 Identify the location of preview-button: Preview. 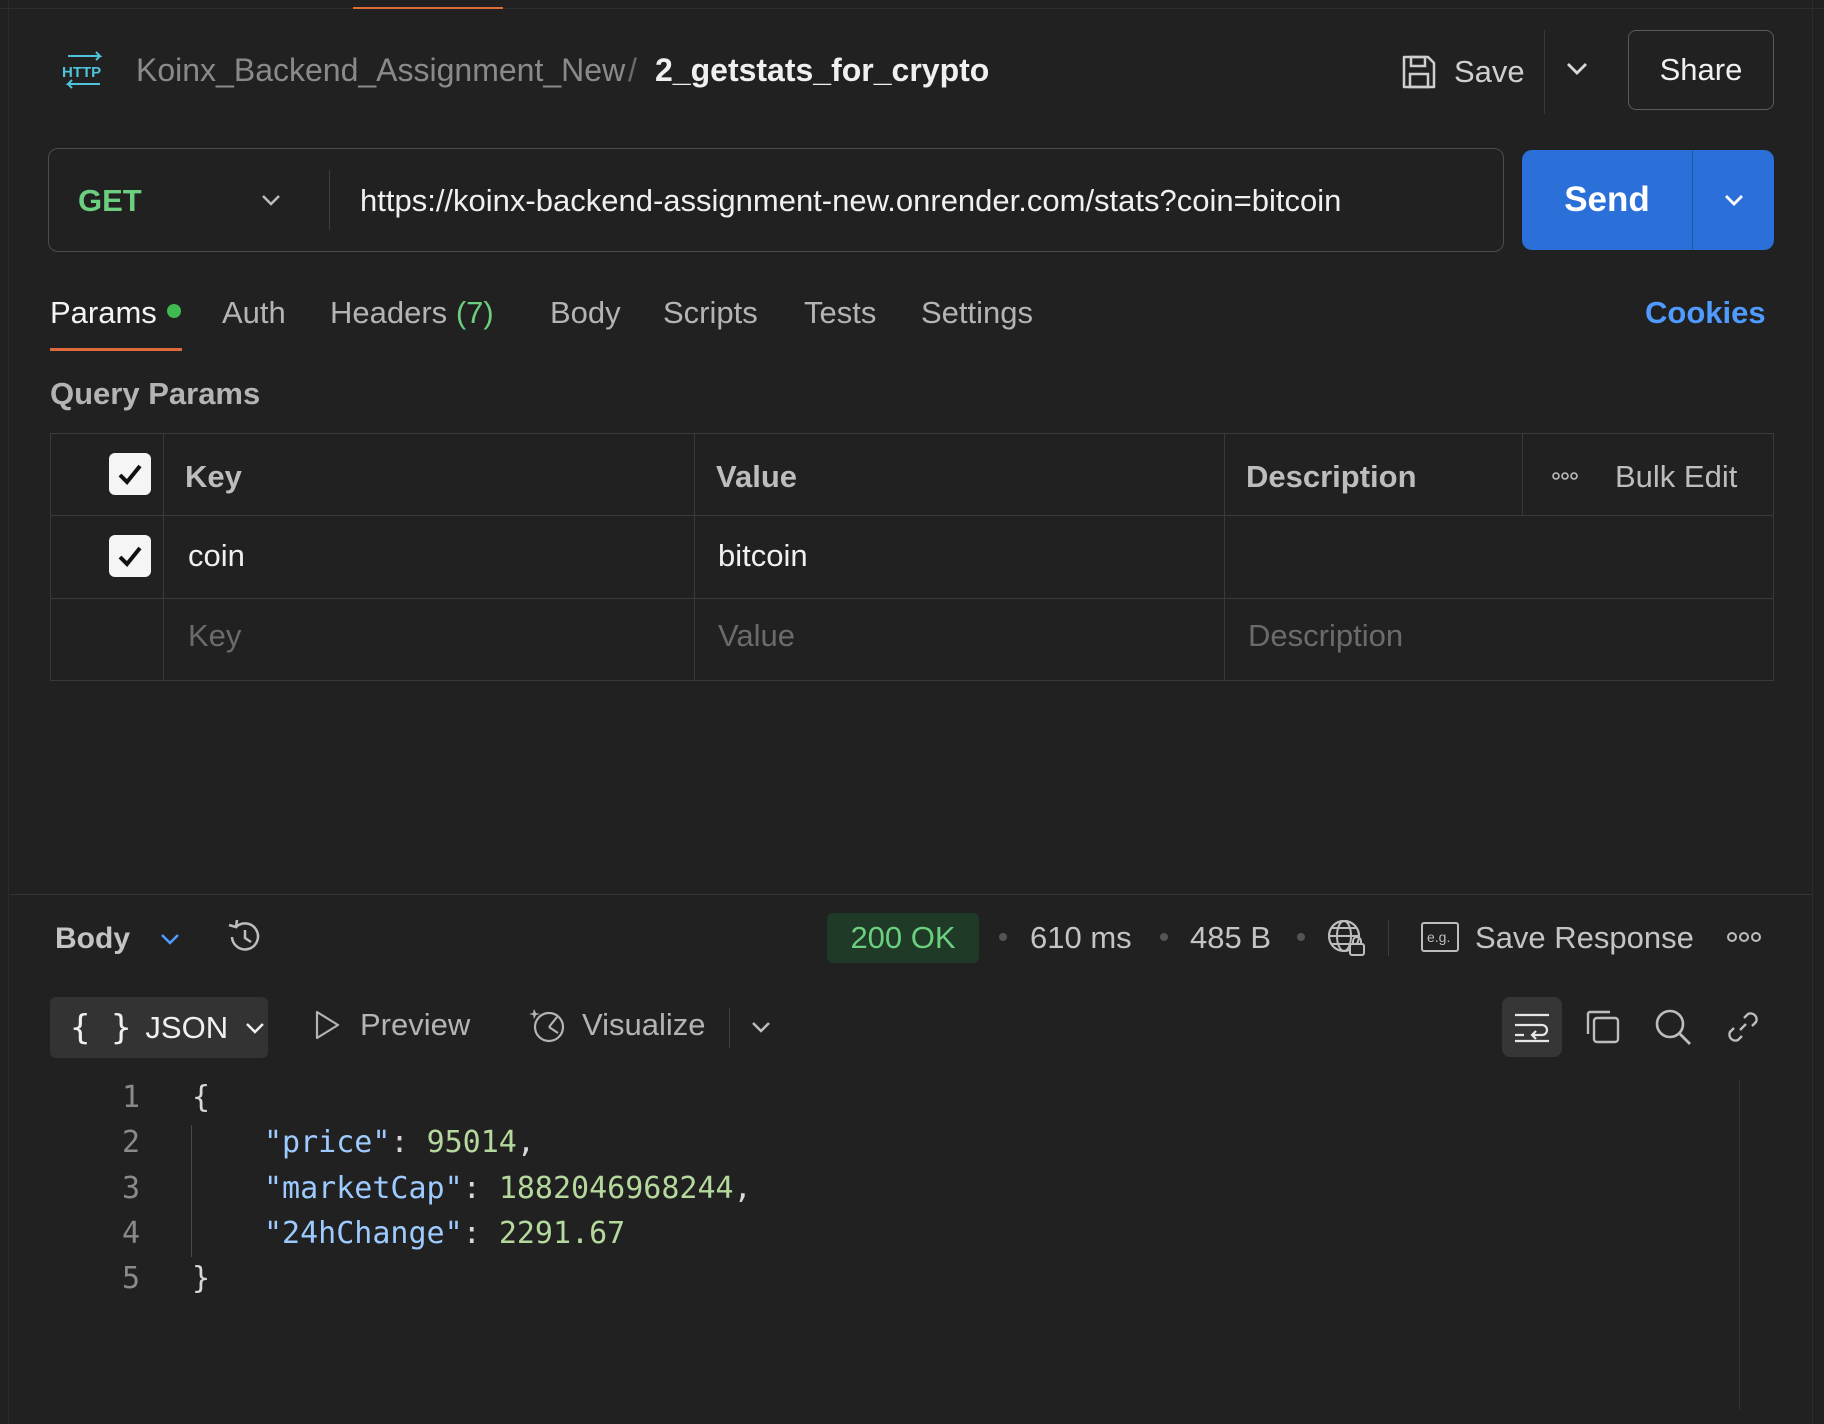
(391, 1025).